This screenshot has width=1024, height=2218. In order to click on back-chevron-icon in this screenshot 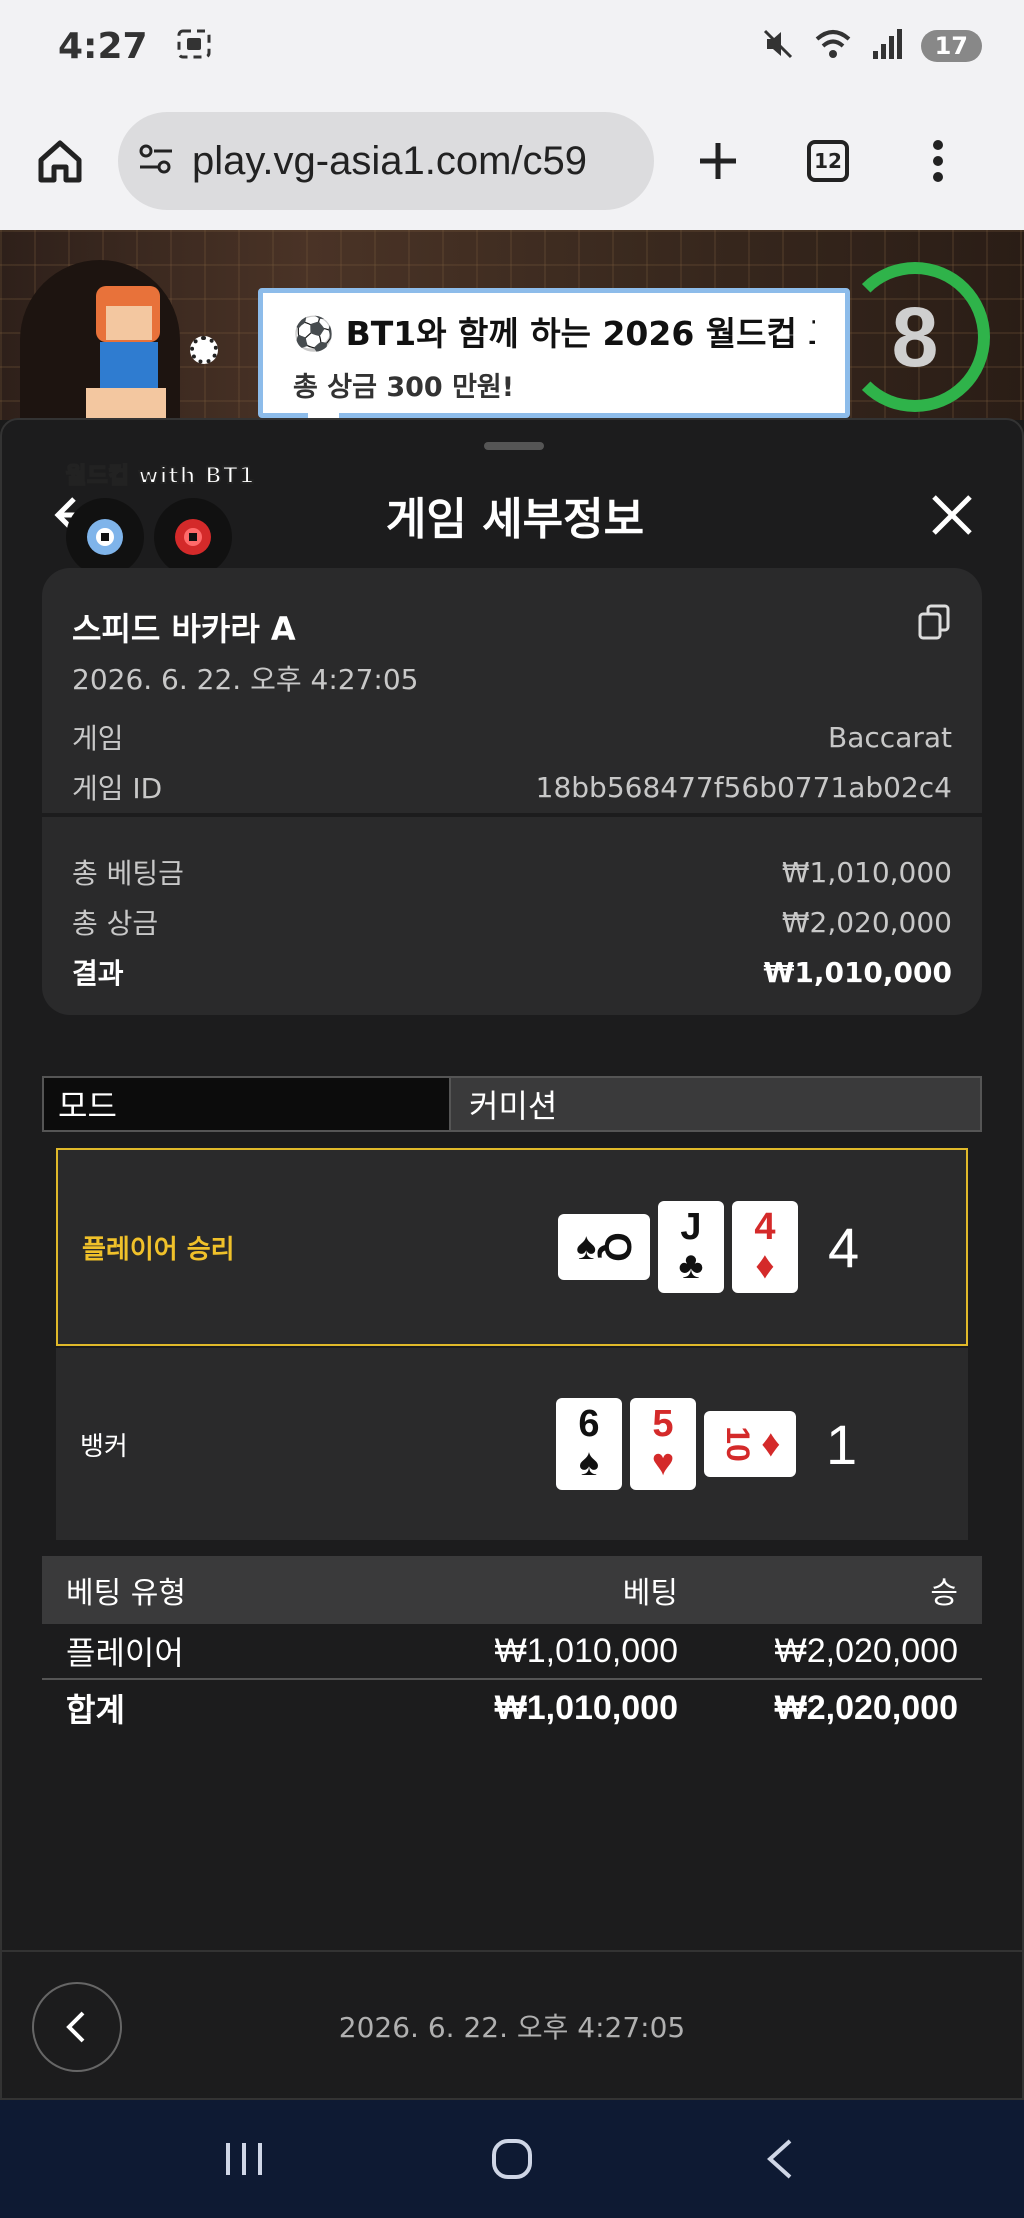, I will do `click(779, 2159)`.